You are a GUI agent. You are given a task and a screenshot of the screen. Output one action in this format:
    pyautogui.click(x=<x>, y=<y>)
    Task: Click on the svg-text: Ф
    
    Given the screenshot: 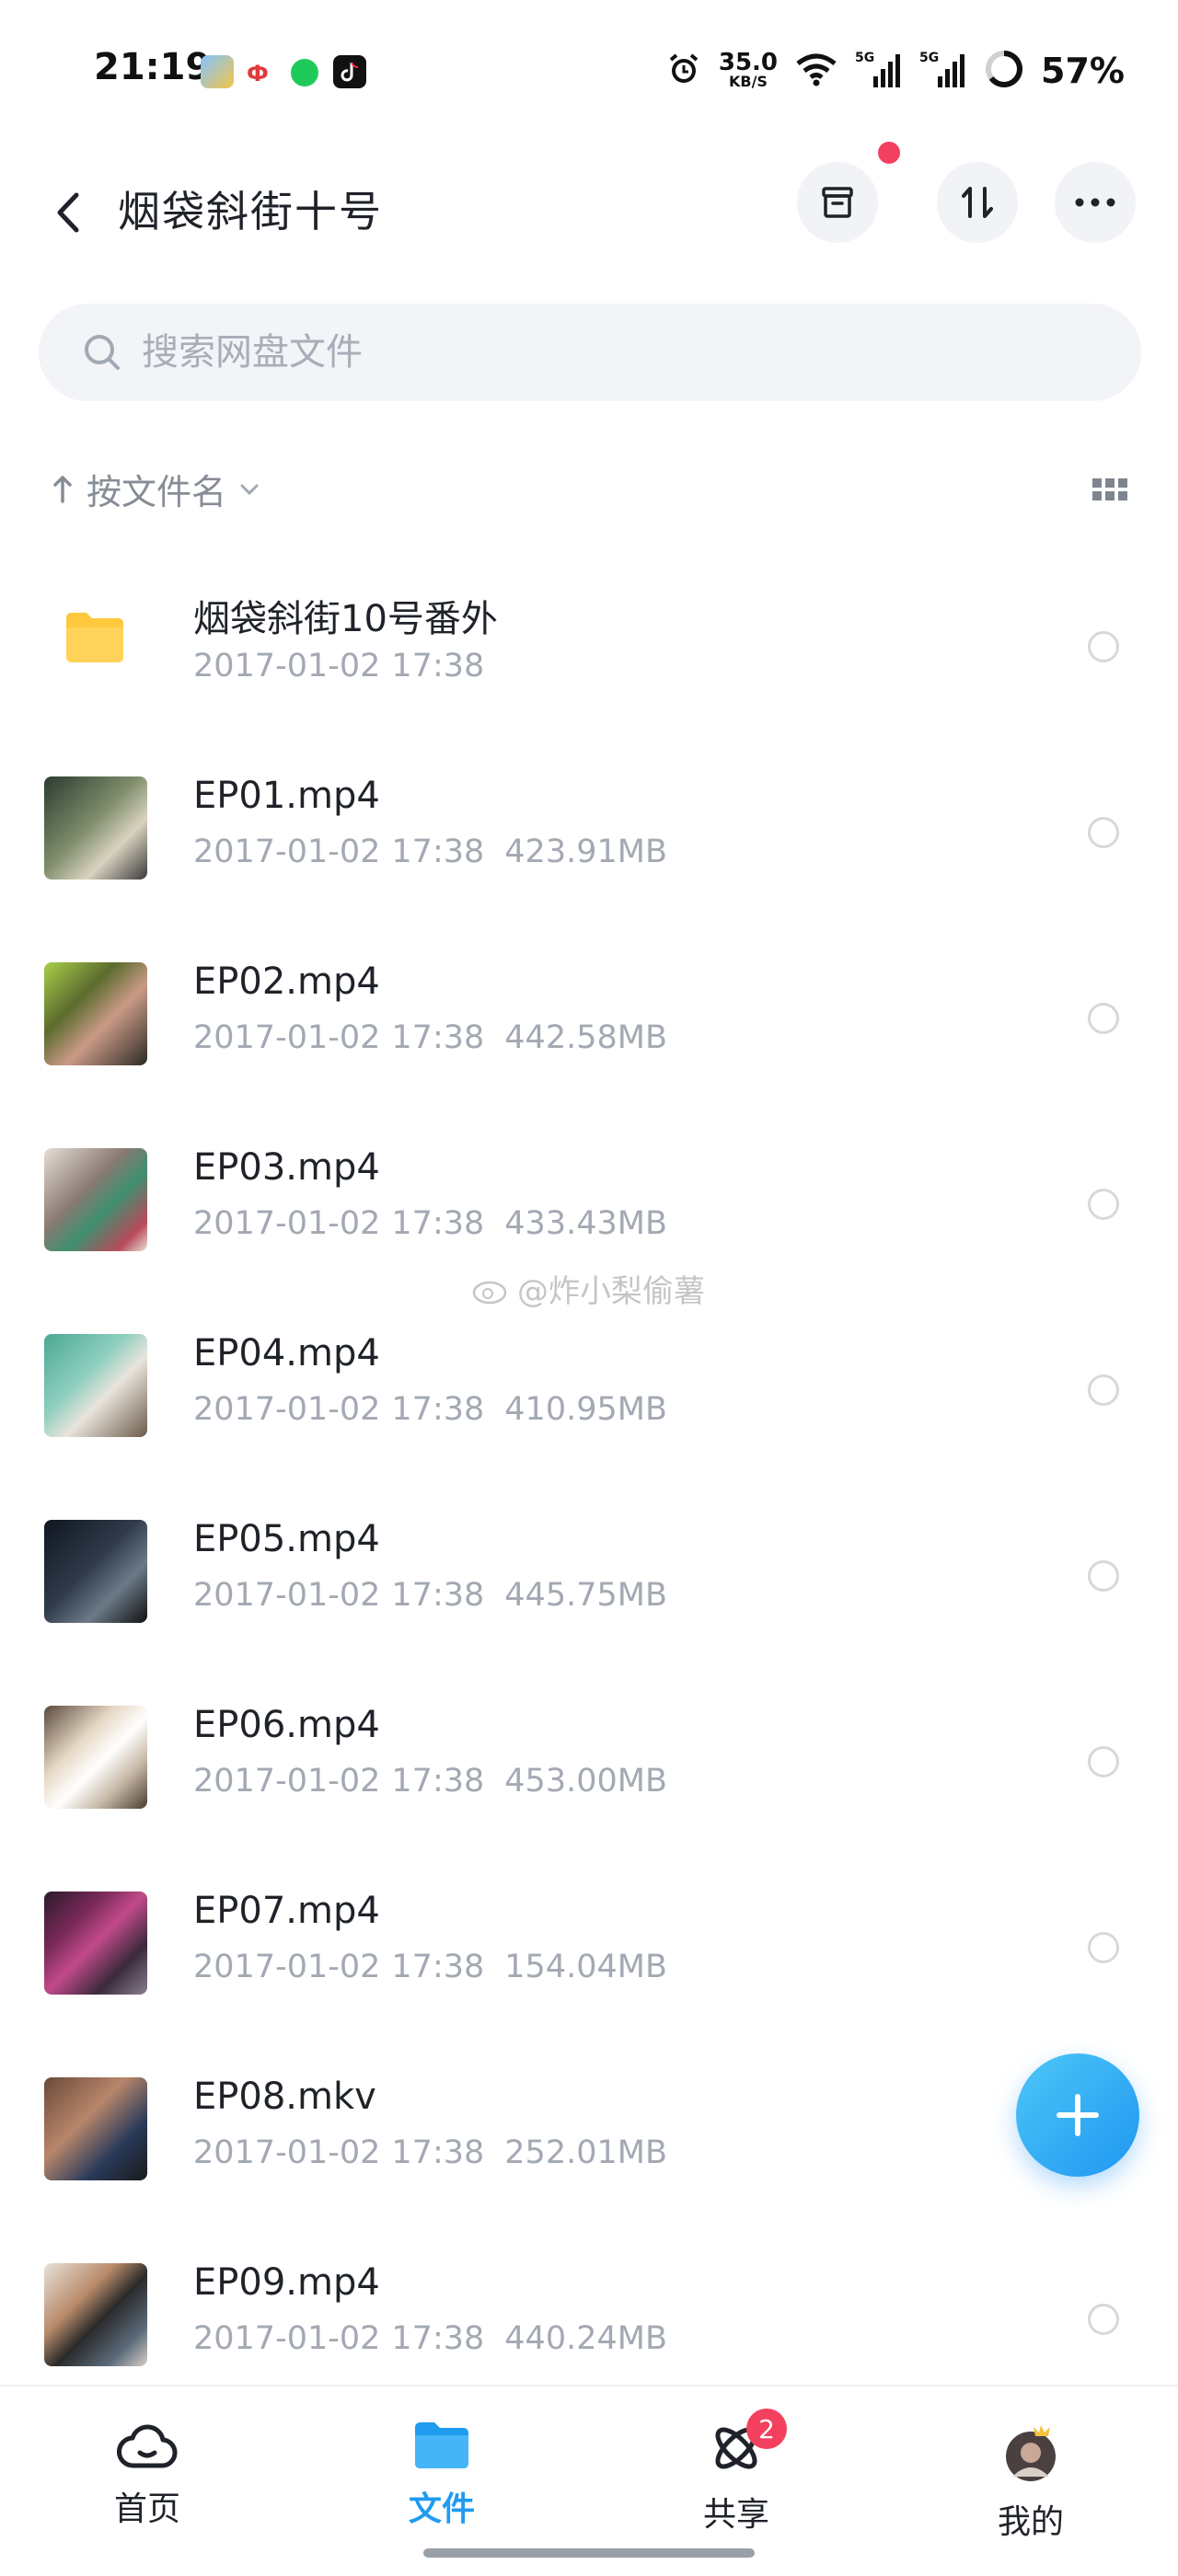 What is the action you would take?
    pyautogui.click(x=258, y=73)
    